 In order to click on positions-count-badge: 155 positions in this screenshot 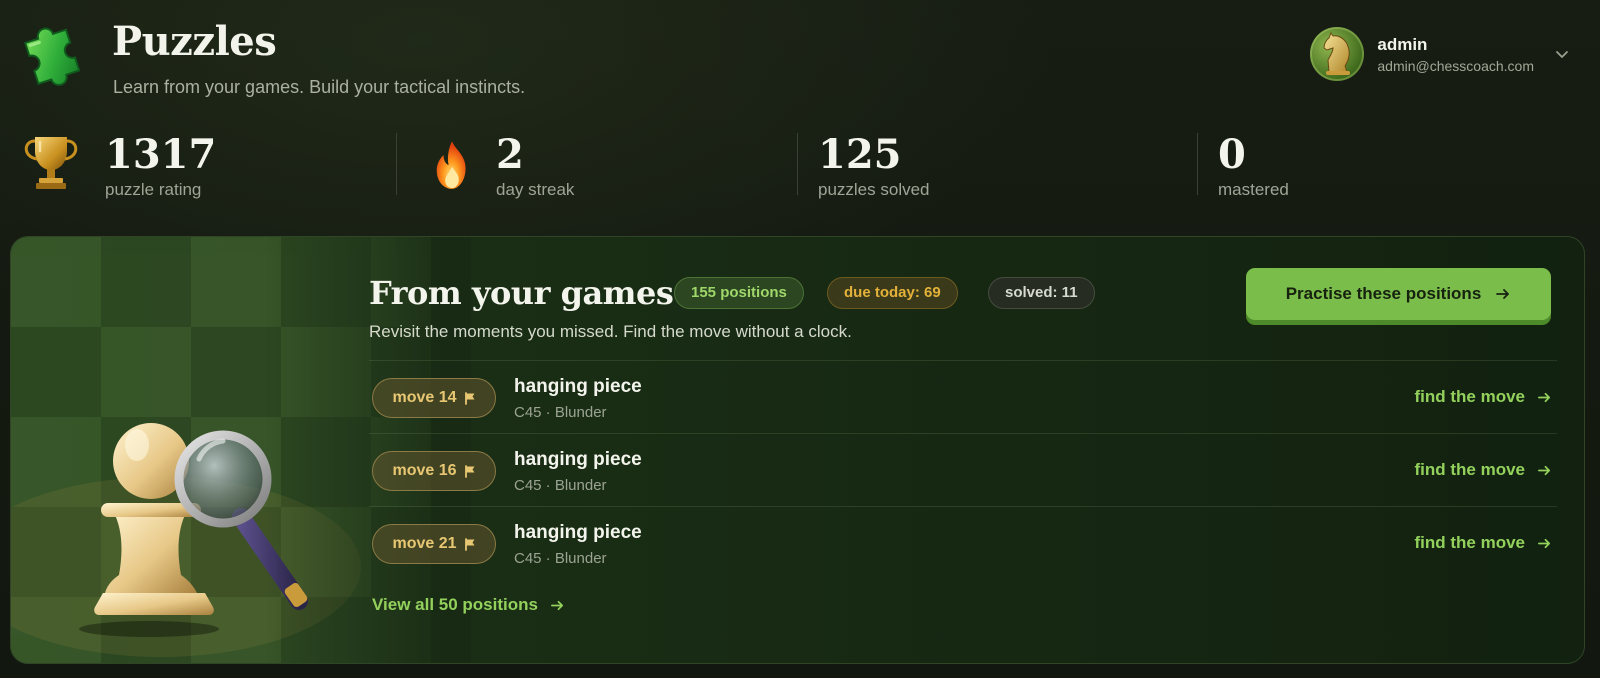, I will do `click(739, 293)`.